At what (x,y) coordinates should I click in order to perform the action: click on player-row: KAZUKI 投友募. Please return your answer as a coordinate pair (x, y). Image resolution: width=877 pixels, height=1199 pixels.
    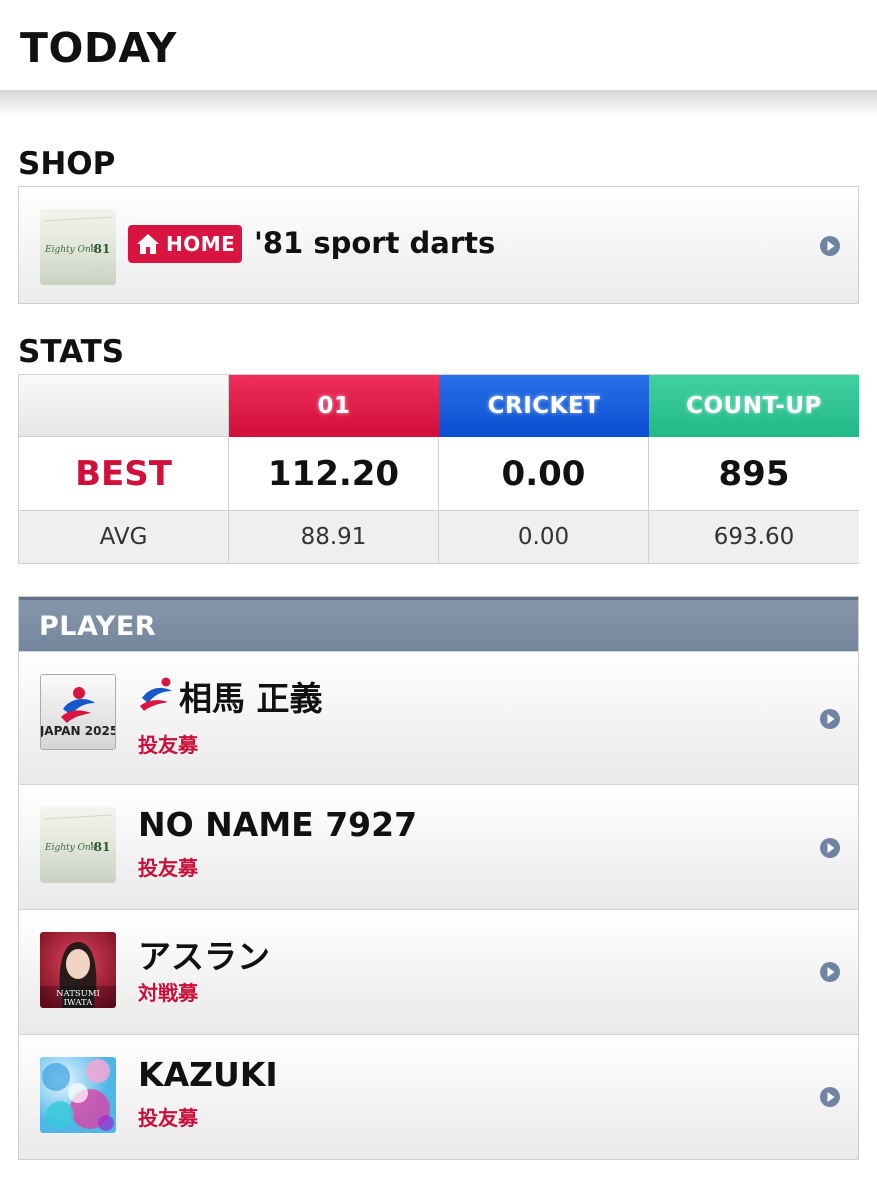
    Looking at the image, I should click on (438, 1096).